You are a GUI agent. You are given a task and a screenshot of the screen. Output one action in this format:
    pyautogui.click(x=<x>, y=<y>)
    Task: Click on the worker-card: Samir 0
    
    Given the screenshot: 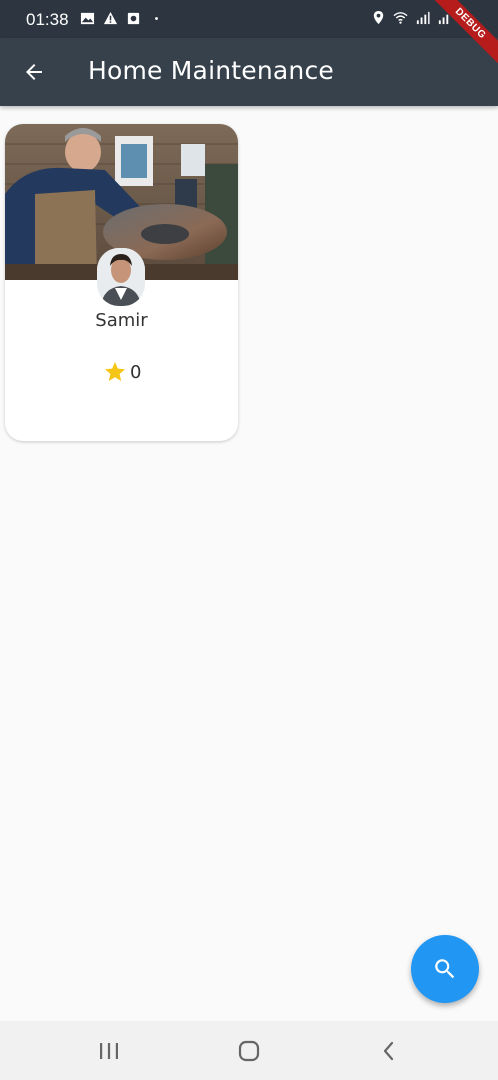 What is the action you would take?
    pyautogui.click(x=121, y=282)
    